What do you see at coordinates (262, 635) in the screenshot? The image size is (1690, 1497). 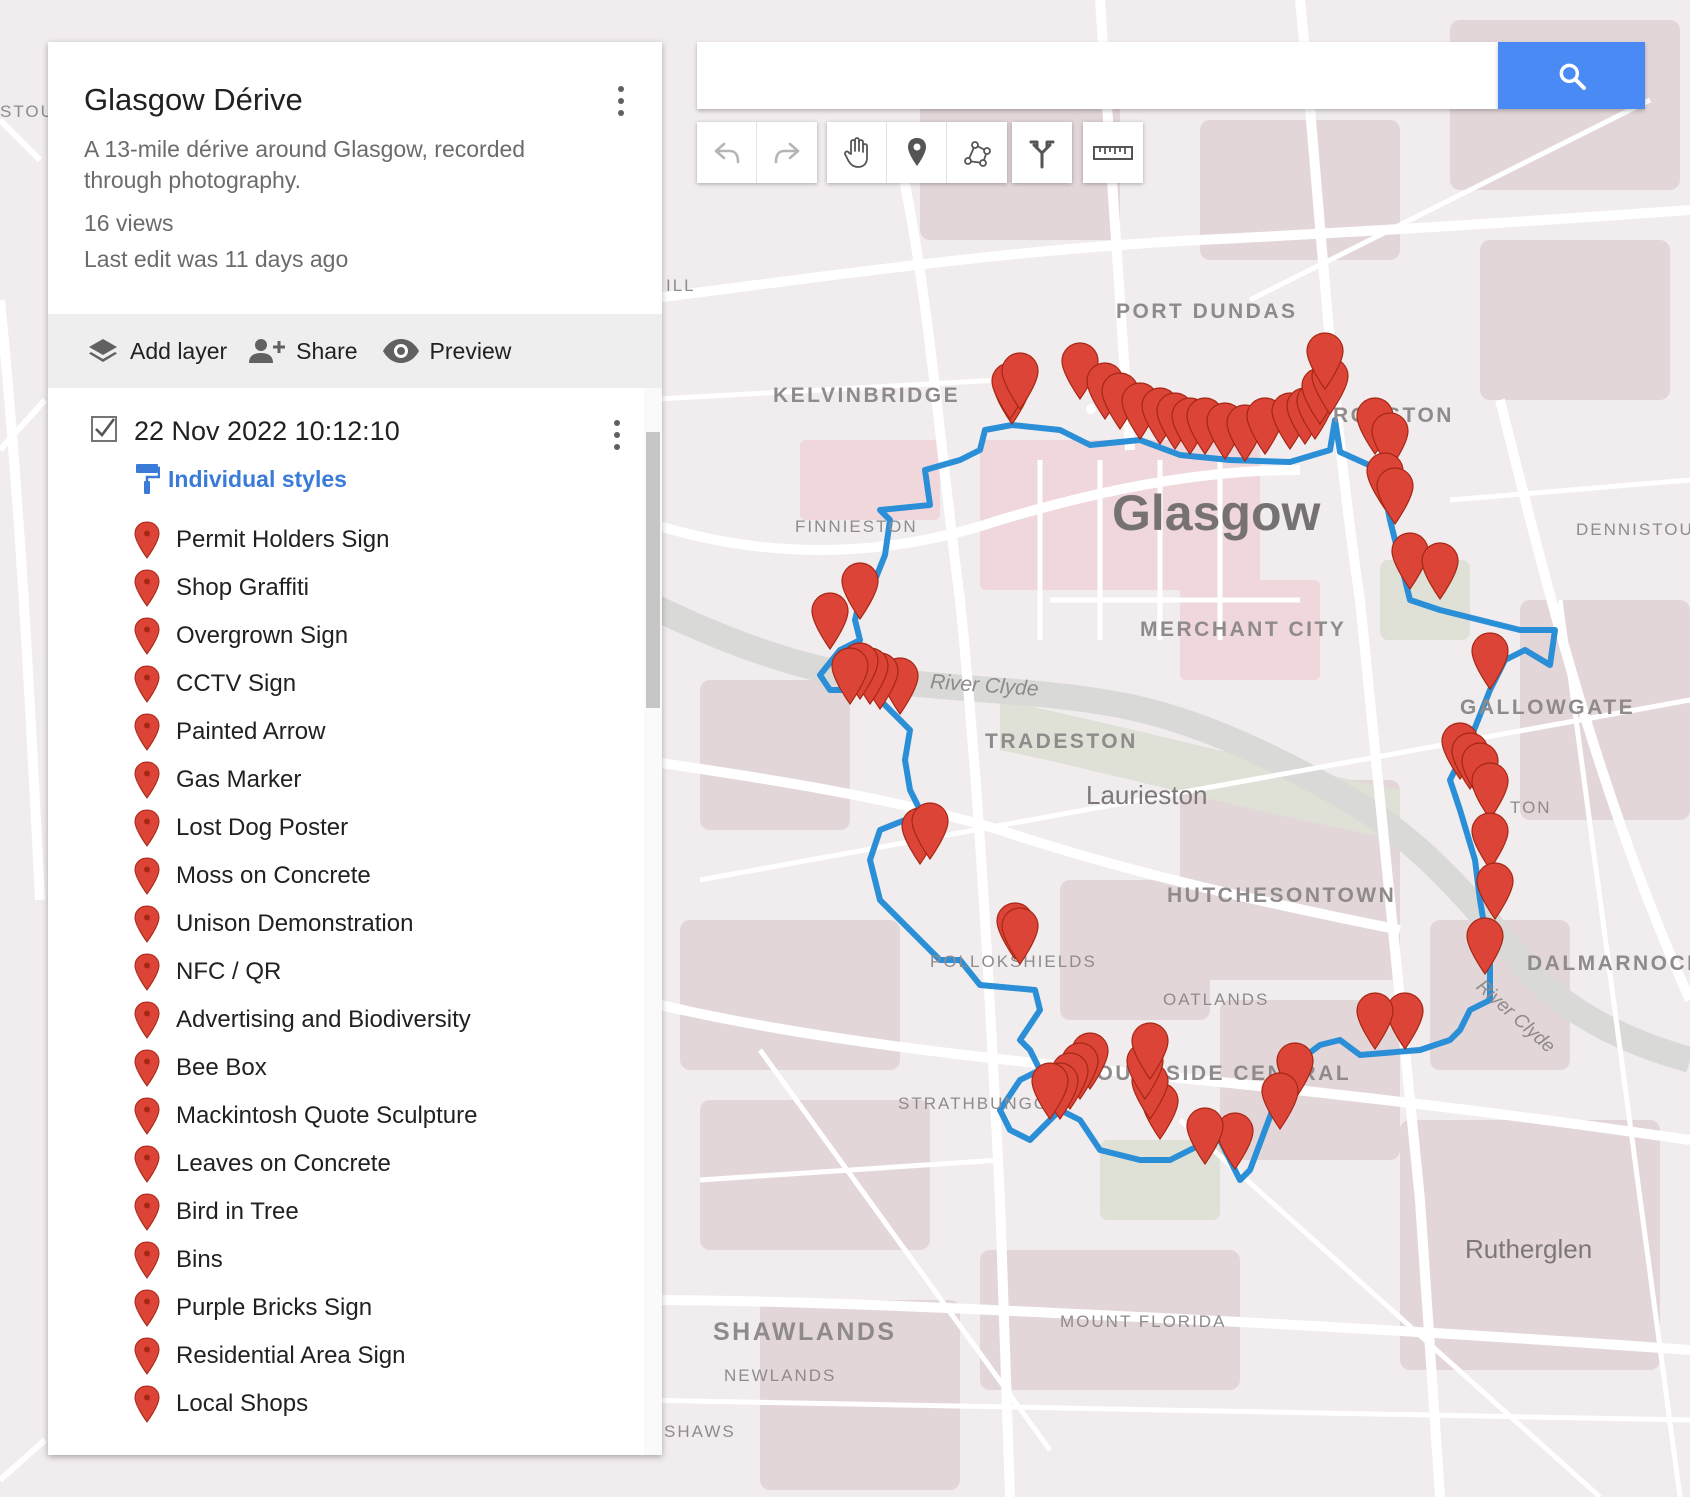 I see `place-name: Overgrown Sign` at bounding box center [262, 635].